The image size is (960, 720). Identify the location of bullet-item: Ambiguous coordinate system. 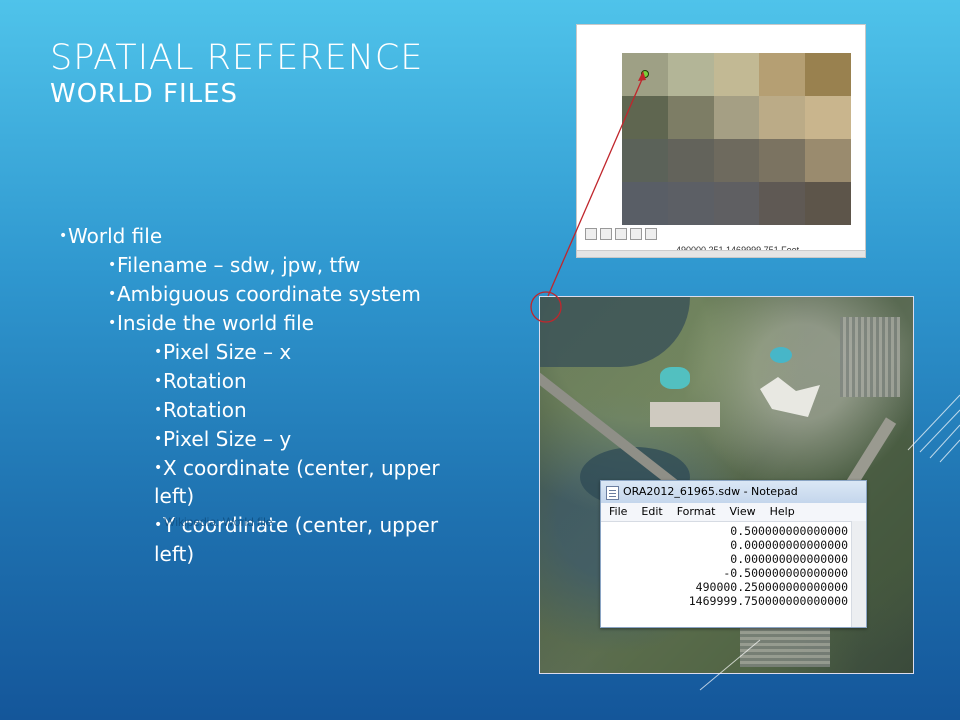
(264, 294).